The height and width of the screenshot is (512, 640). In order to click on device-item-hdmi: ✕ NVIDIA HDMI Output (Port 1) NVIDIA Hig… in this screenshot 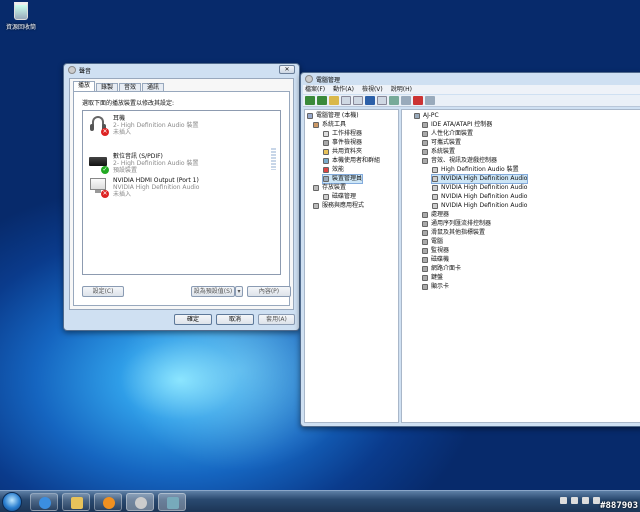, I will do `click(144, 192)`.